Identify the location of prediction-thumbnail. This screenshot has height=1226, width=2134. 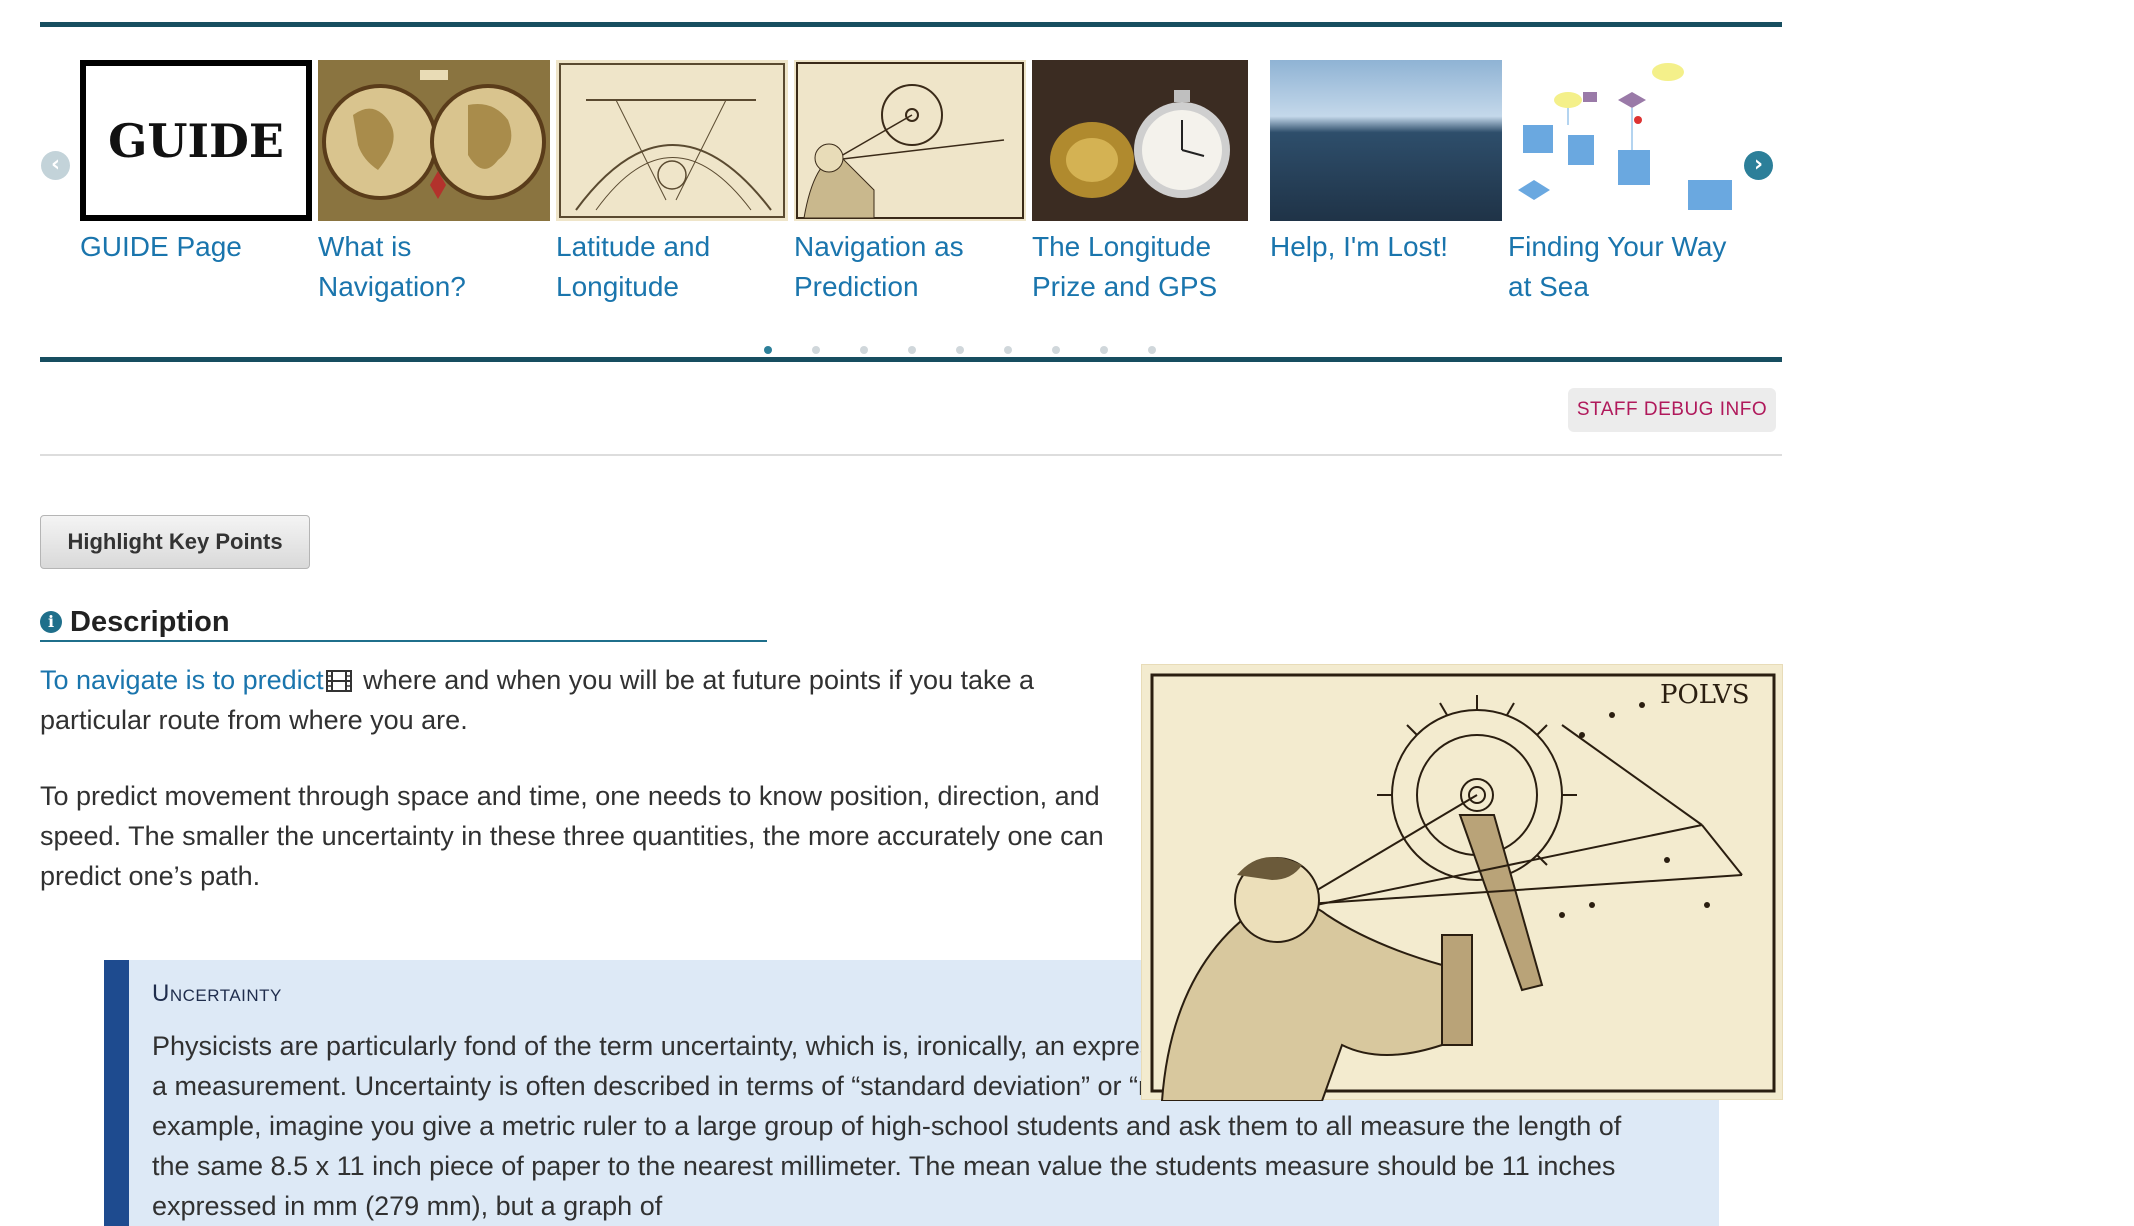
(910, 140).